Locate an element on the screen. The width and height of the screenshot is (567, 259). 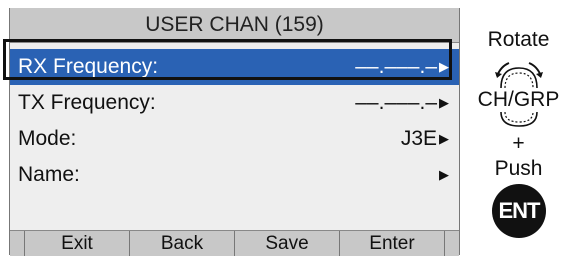
ent-button: ENT is located at coordinates (519, 211).